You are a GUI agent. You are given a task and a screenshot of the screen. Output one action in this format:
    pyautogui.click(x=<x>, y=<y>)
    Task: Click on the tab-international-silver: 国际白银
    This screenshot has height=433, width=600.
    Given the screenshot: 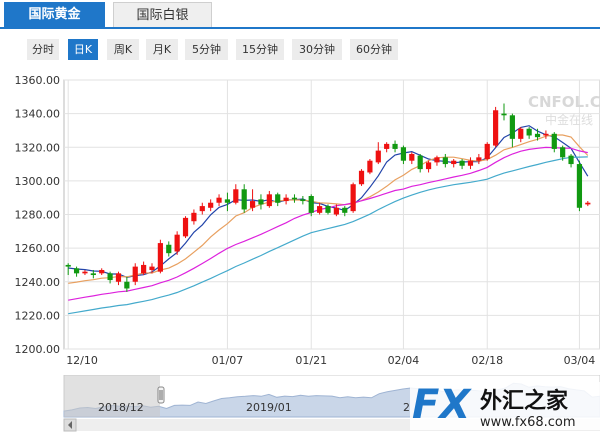 What is the action you would take?
    pyautogui.click(x=162, y=14)
    